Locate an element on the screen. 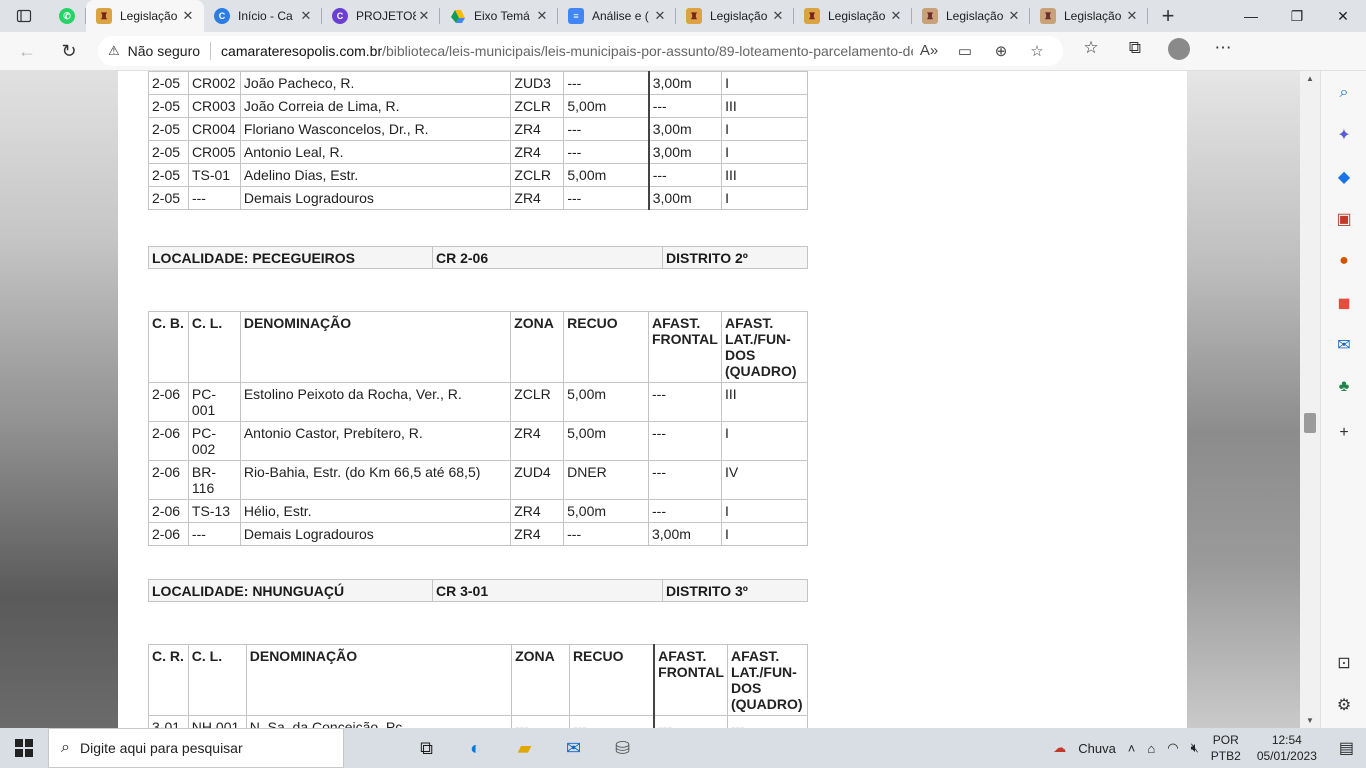  tab-3: C PROJETO8 ✕ is located at coordinates (381, 16).